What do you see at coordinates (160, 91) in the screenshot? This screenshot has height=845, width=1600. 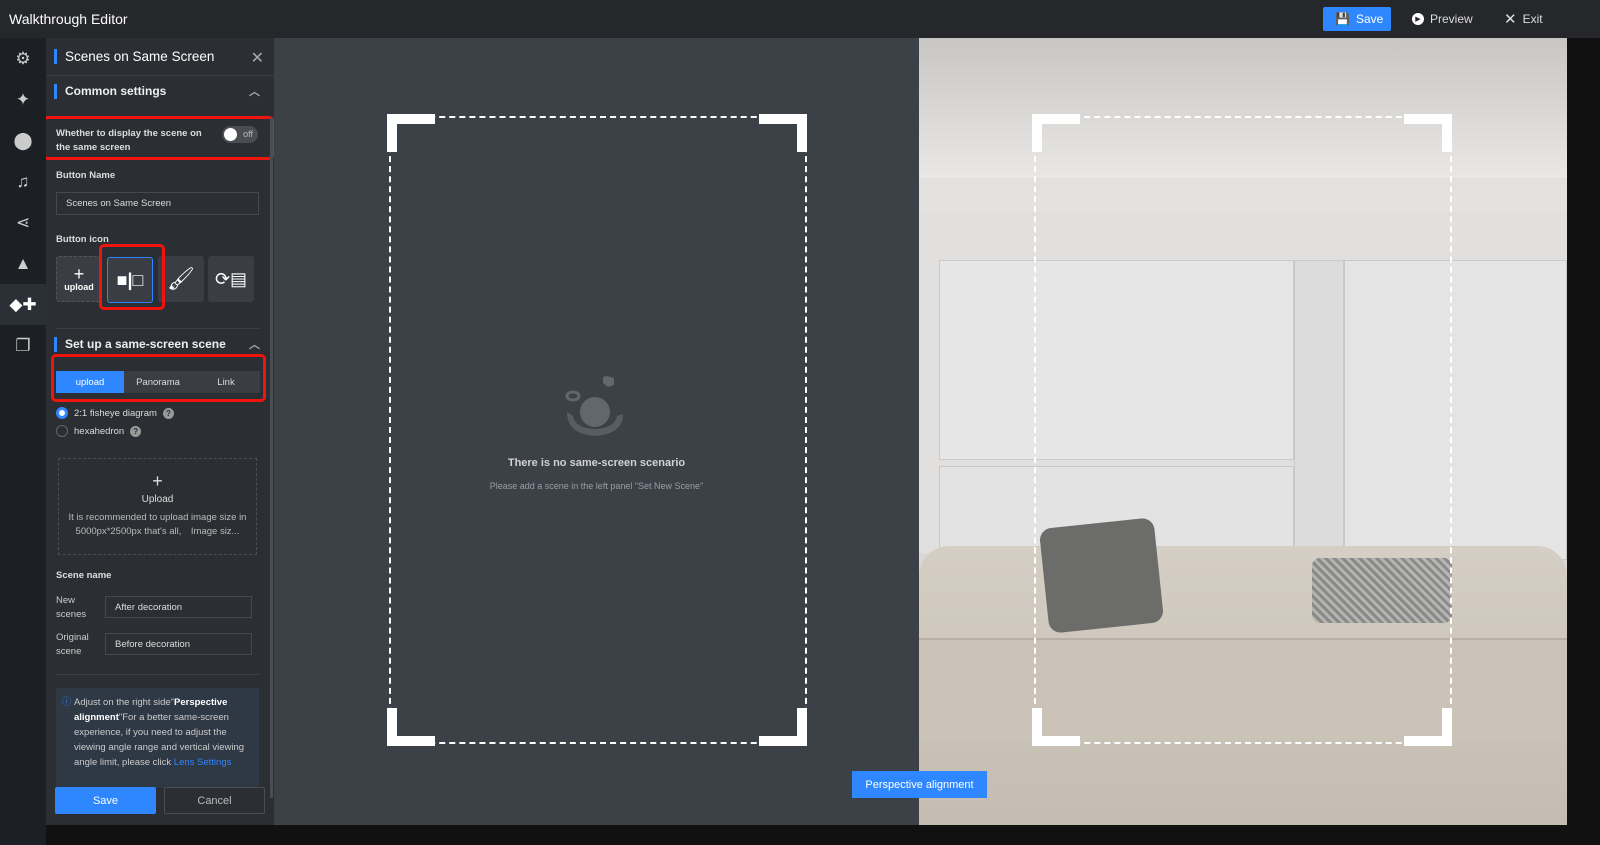 I see `common-settings-header: Common settings ︿` at bounding box center [160, 91].